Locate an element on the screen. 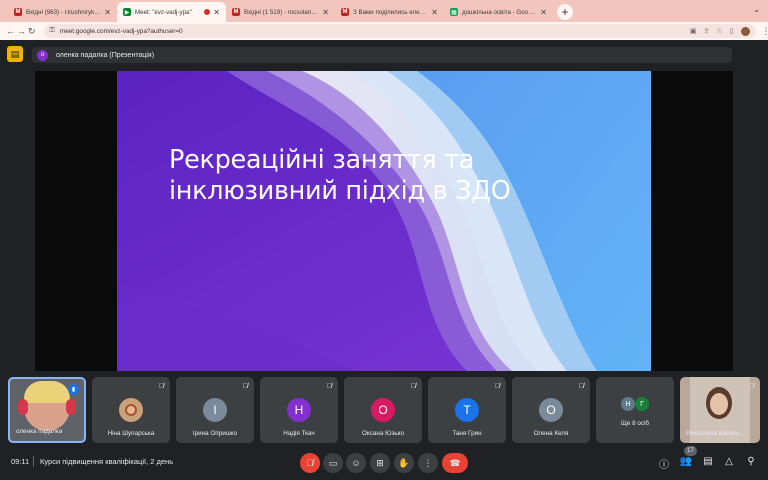 This screenshot has height=480, width=768. raise-hand-icon: ✋ is located at coordinates (404, 462).